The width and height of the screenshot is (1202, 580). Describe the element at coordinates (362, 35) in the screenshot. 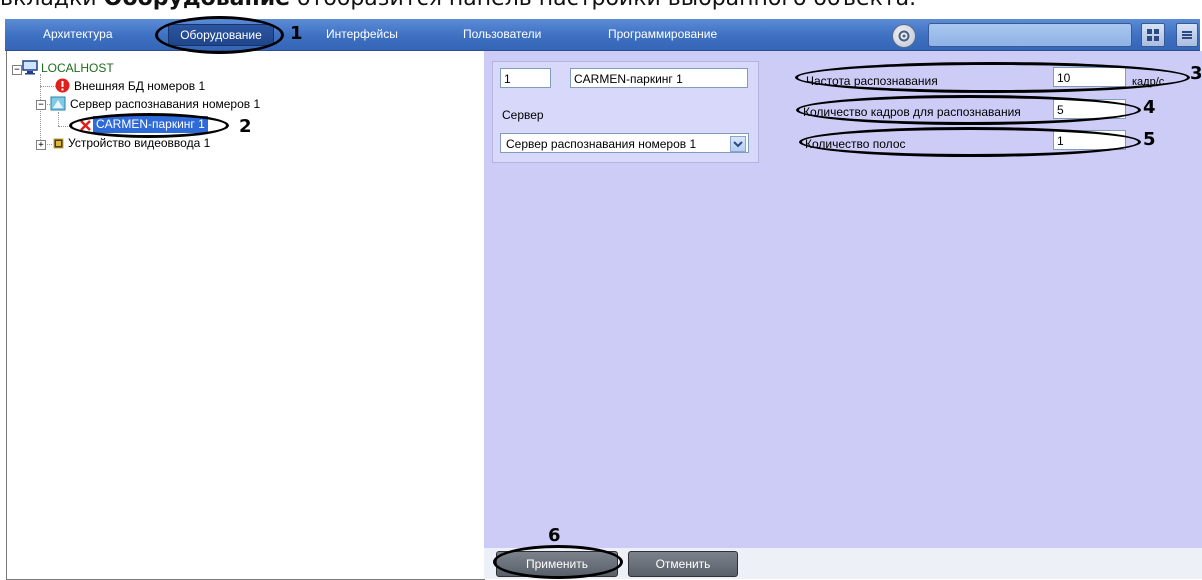

I see `tab-interfaces: Интерфейсы` at that location.